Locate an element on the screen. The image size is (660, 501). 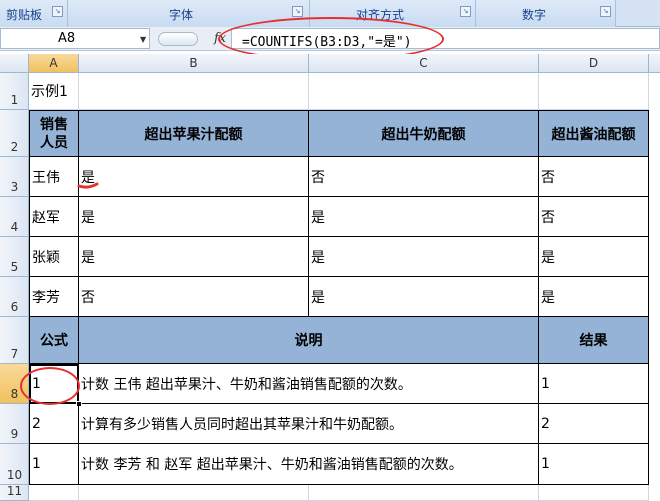
ribbon-group-number: 数字 ↘ is located at coordinates (546, 13).